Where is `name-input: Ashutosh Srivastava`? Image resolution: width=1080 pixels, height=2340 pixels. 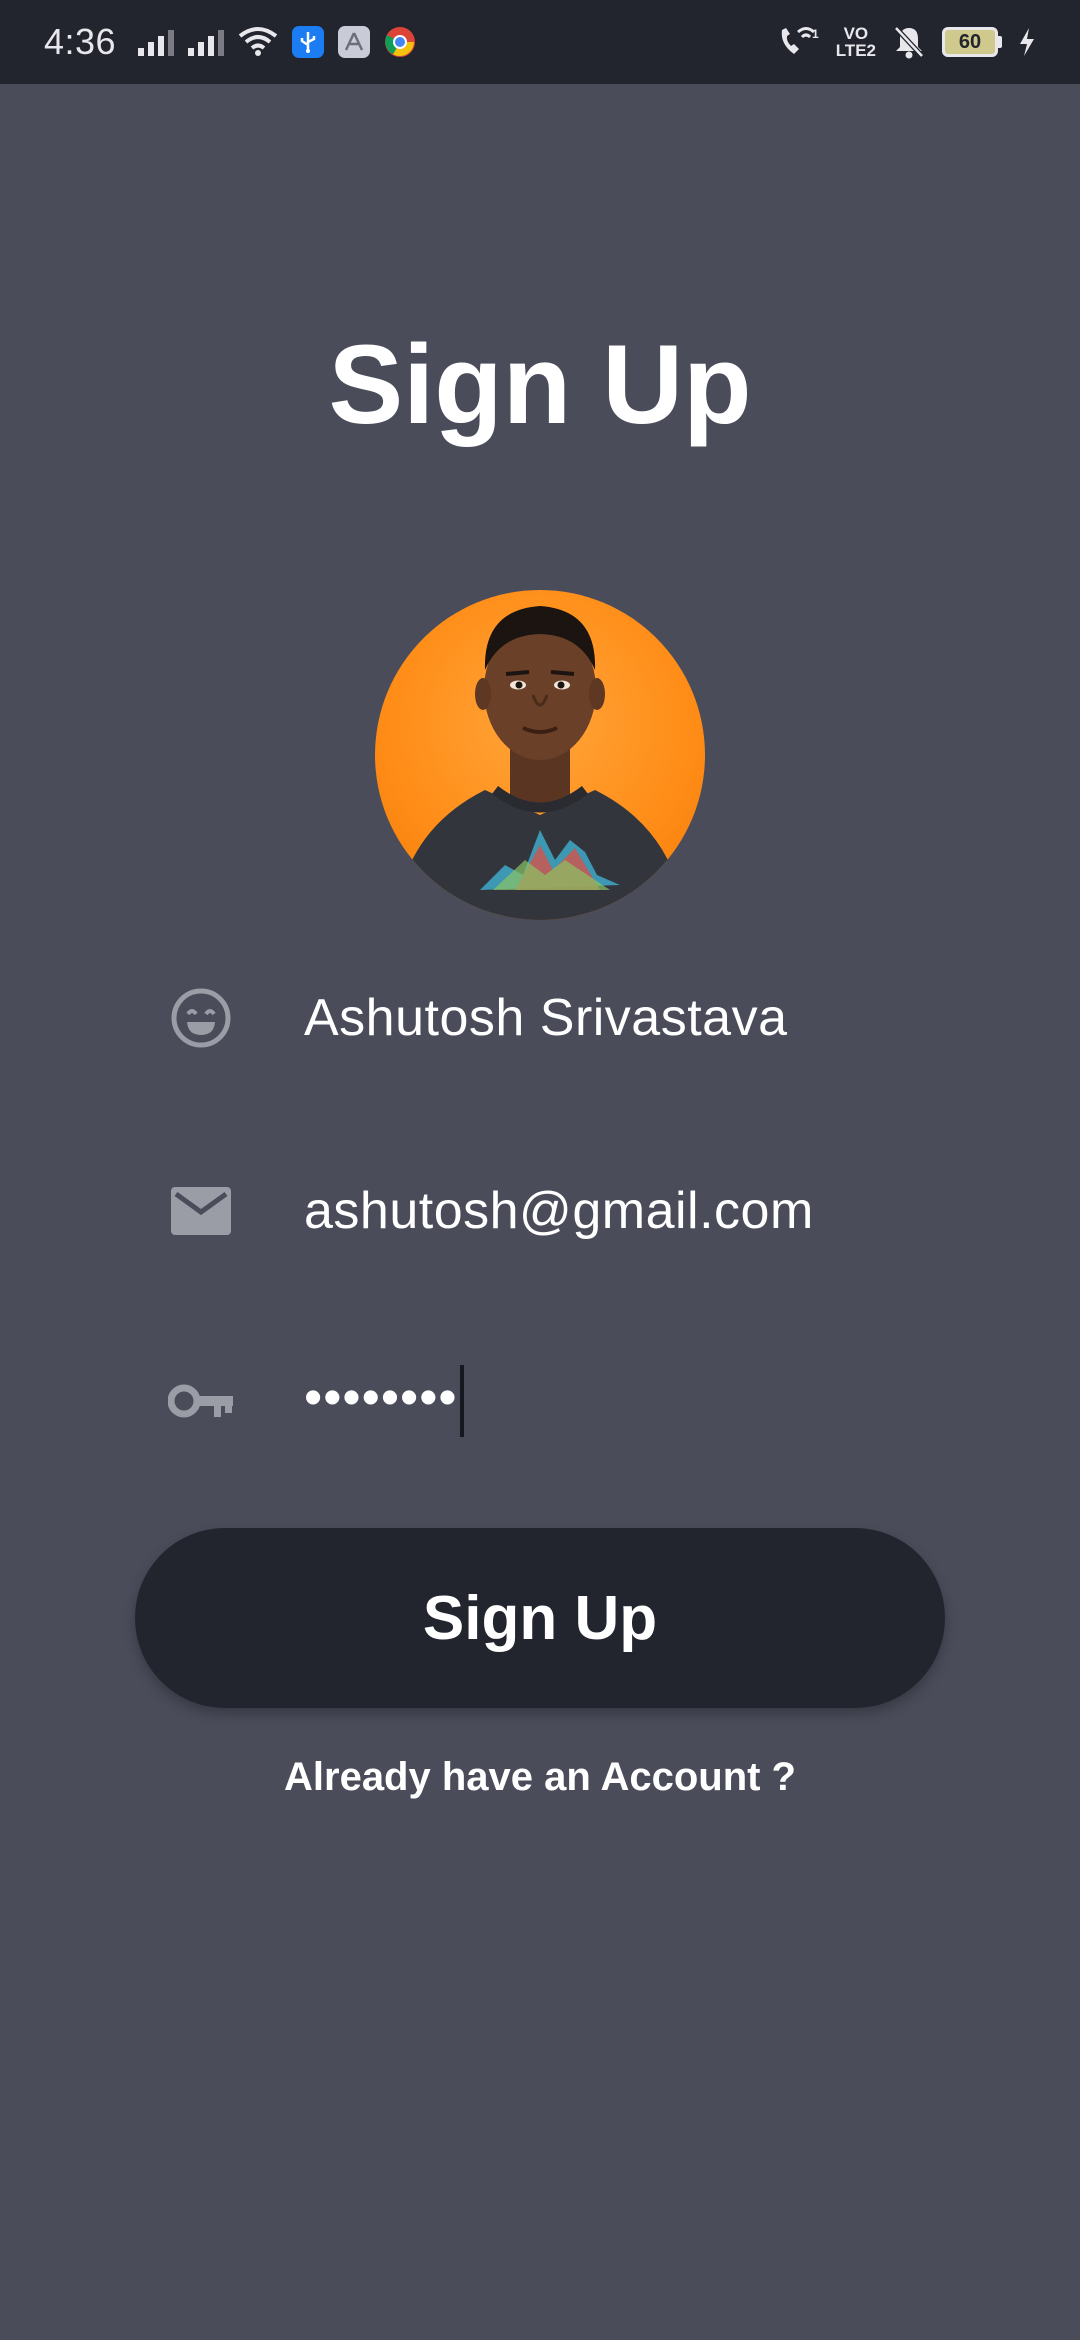
name-input: Ashutosh Srivastava is located at coordinates (546, 1018).